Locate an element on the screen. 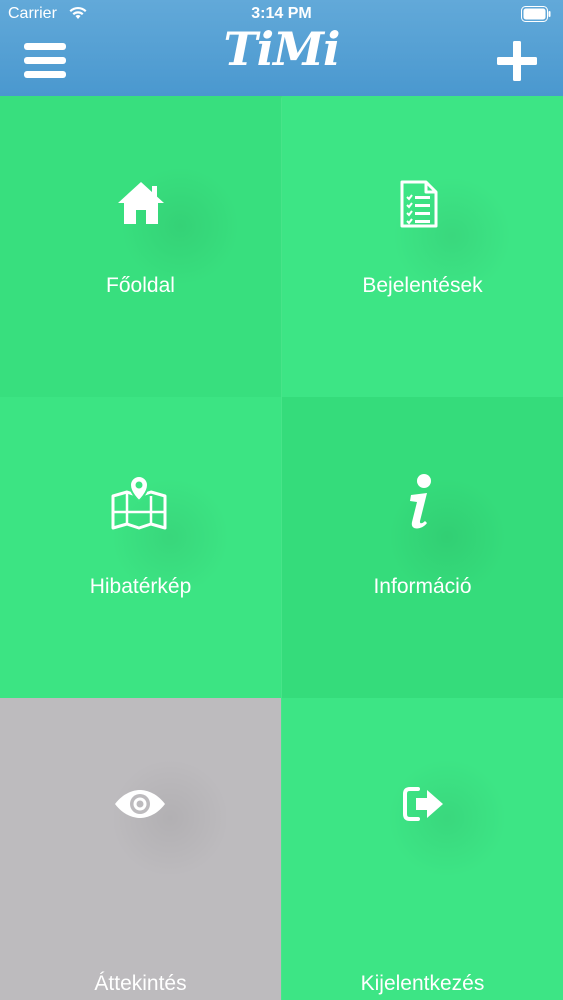 The image size is (563, 1000). grid-divider is located at coordinates (281, 548).